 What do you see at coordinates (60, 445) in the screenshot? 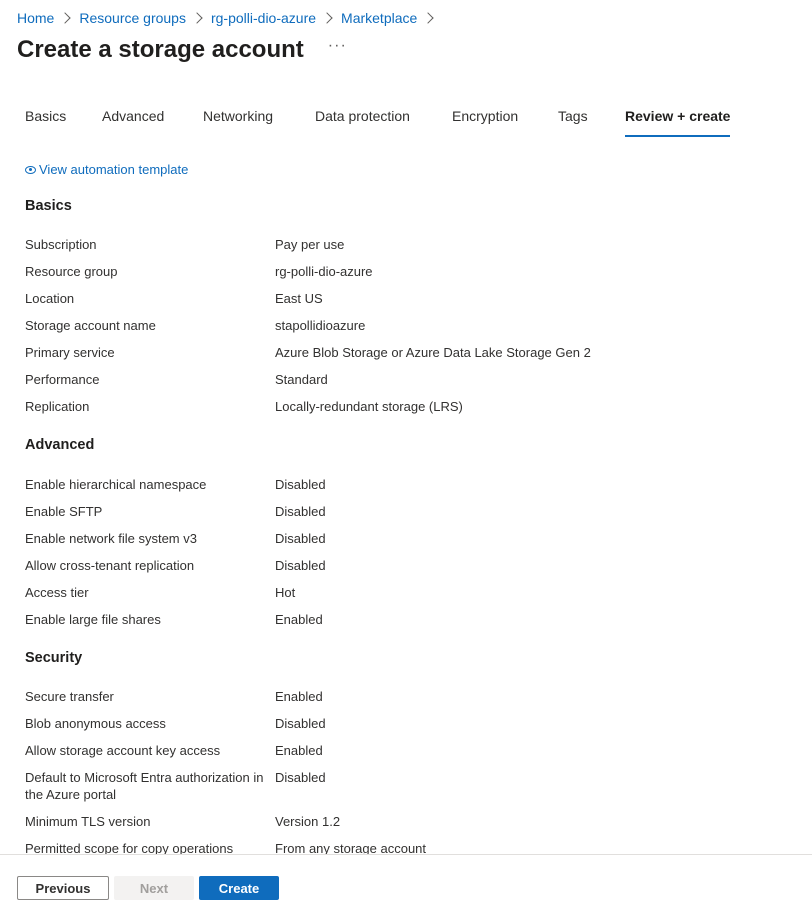
I see `section-title-advanced: Advanced` at bounding box center [60, 445].